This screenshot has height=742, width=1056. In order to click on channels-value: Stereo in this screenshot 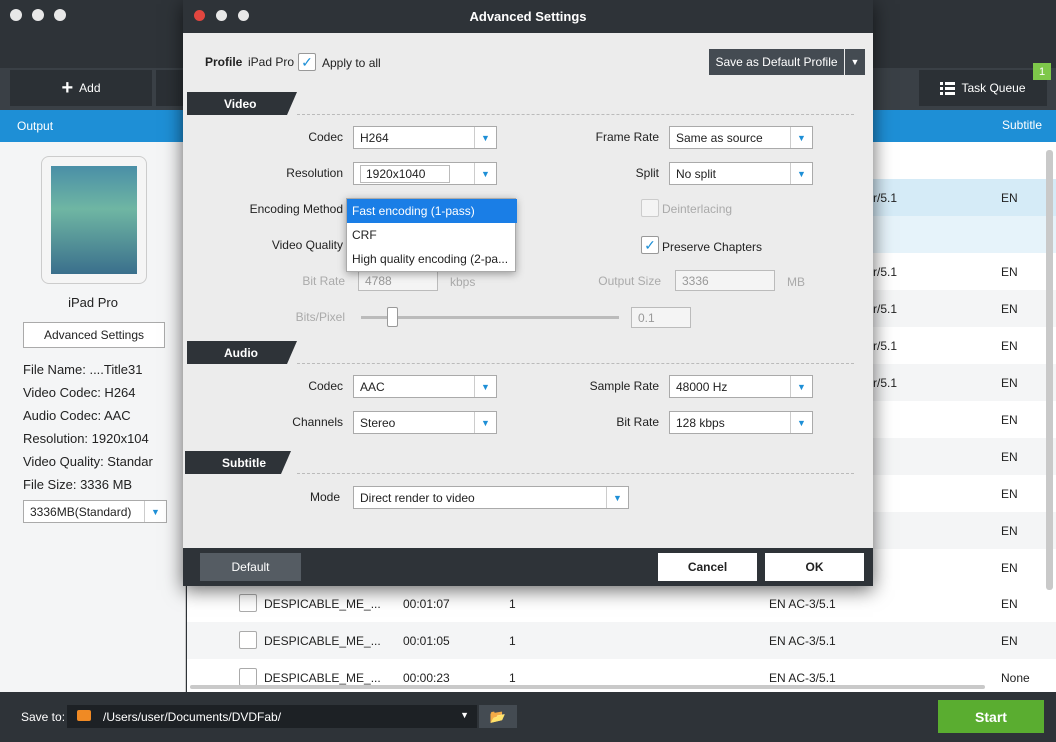, I will do `click(378, 423)`.